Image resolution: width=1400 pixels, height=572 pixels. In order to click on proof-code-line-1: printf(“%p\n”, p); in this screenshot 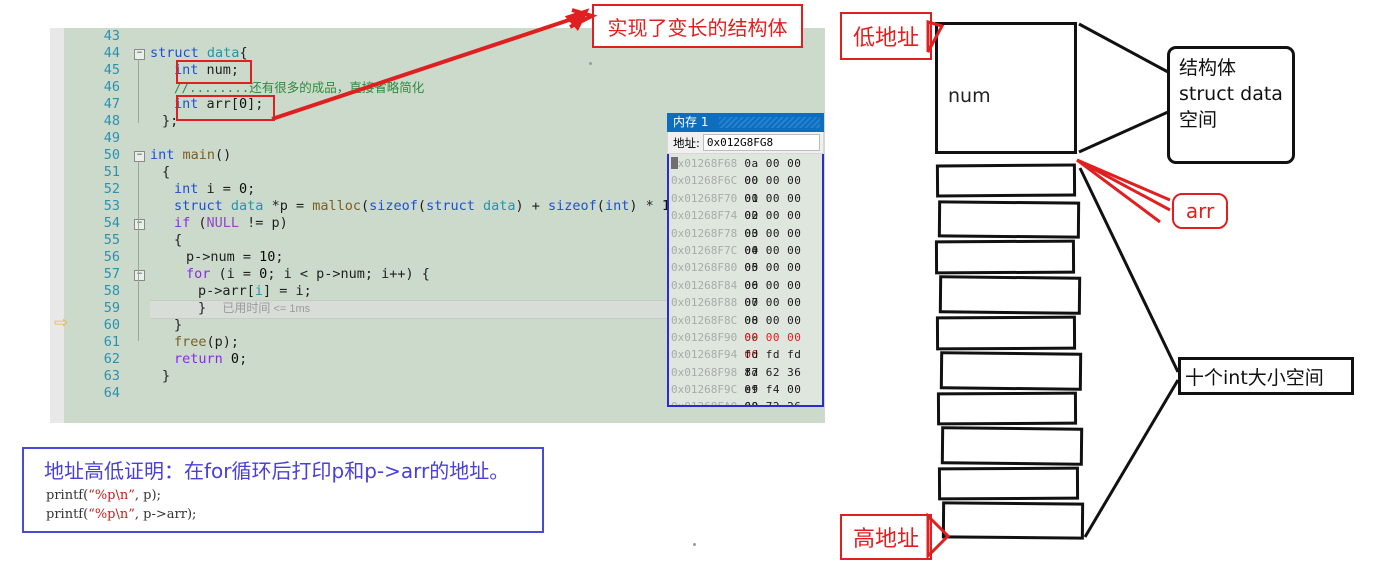, I will do `click(283, 495)`.